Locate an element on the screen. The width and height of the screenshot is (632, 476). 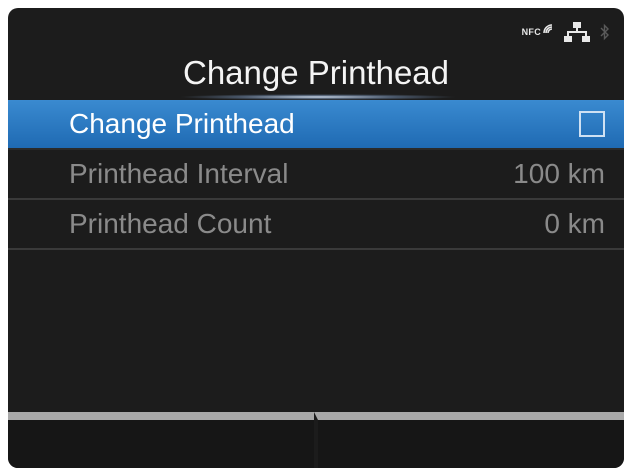
wireless-waves-icon is located at coordinates (548, 29).